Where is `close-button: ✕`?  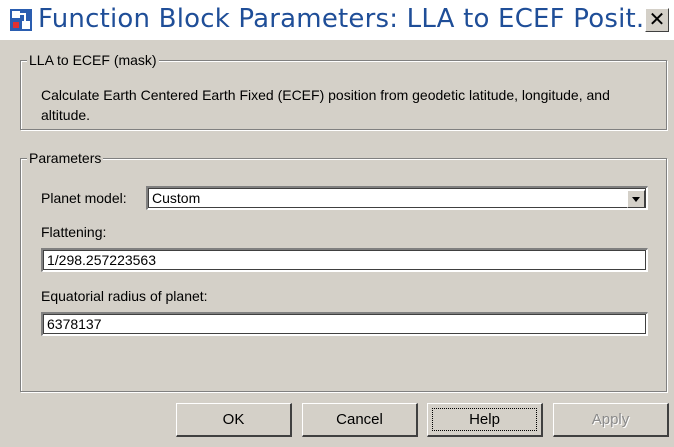
close-button: ✕ is located at coordinates (657, 20).